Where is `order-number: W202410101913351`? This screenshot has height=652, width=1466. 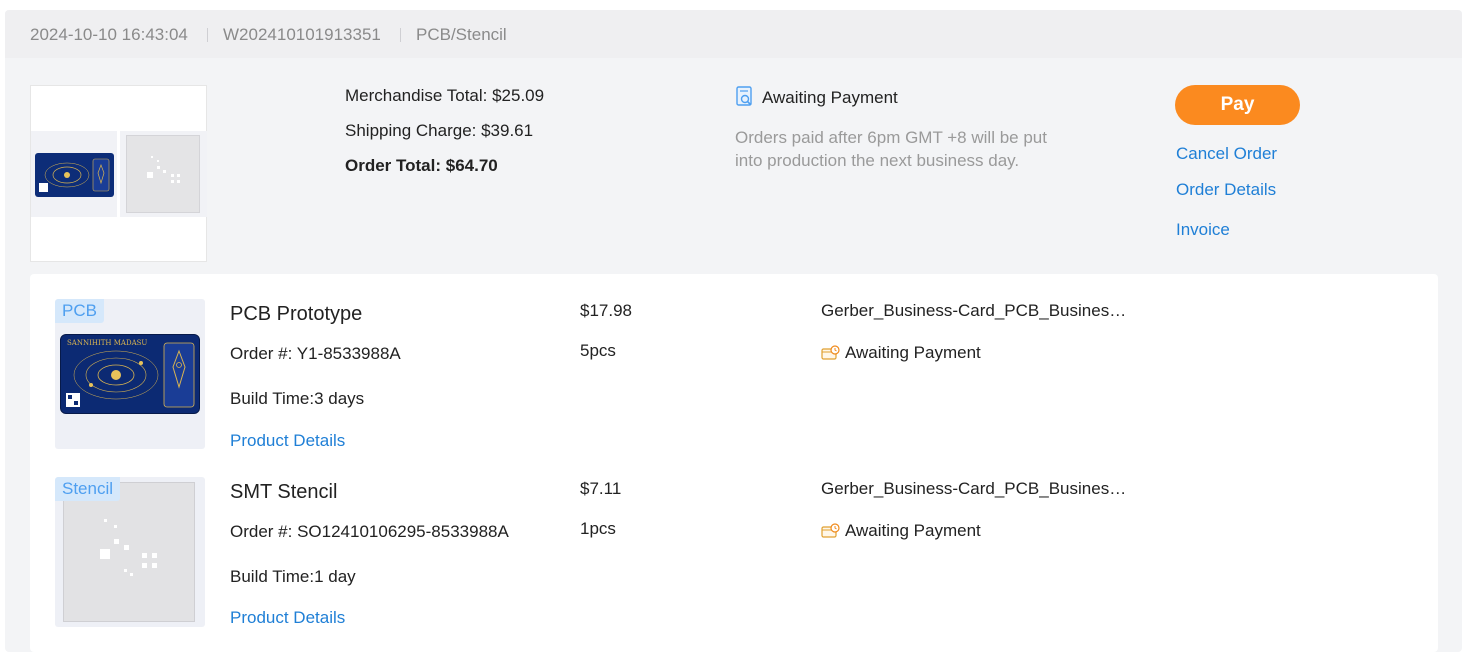
order-number: W202410101913351 is located at coordinates (302, 34).